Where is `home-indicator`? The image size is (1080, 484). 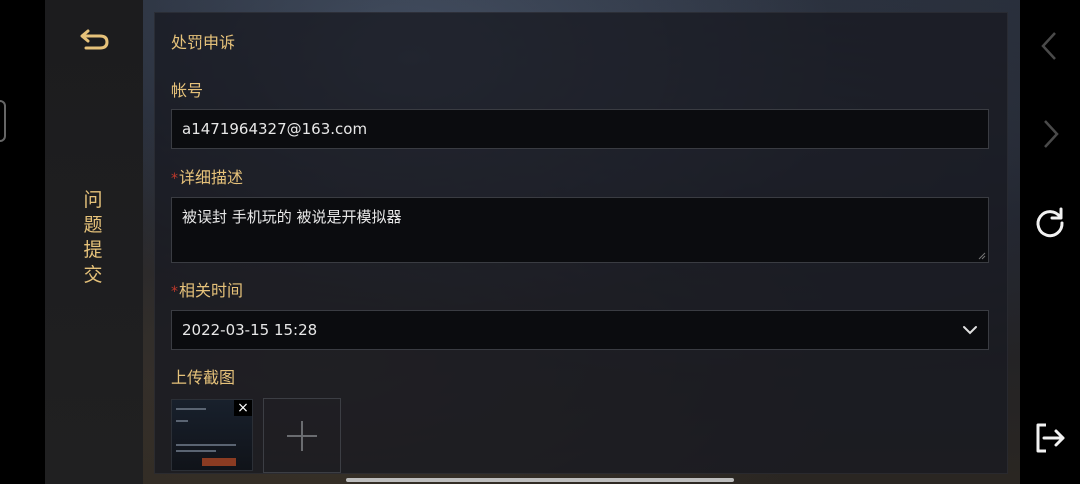 home-indicator is located at coordinates (540, 480).